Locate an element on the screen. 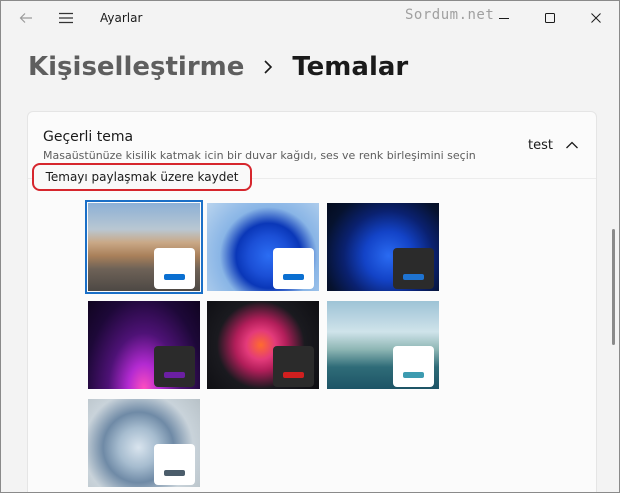 This screenshot has height=493, width=620. close-icon is located at coordinates (596, 18).